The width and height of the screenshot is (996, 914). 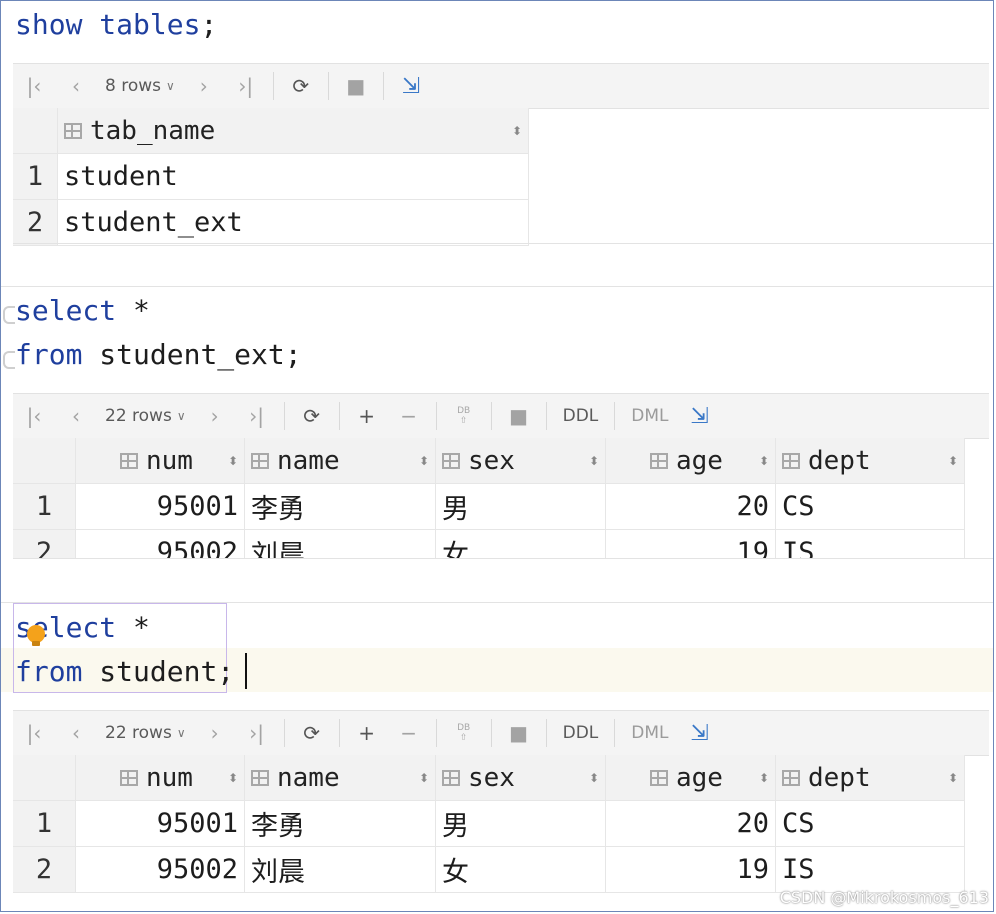 What do you see at coordinates (35, 176) in the screenshot?
I see `row-number: 1` at bounding box center [35, 176].